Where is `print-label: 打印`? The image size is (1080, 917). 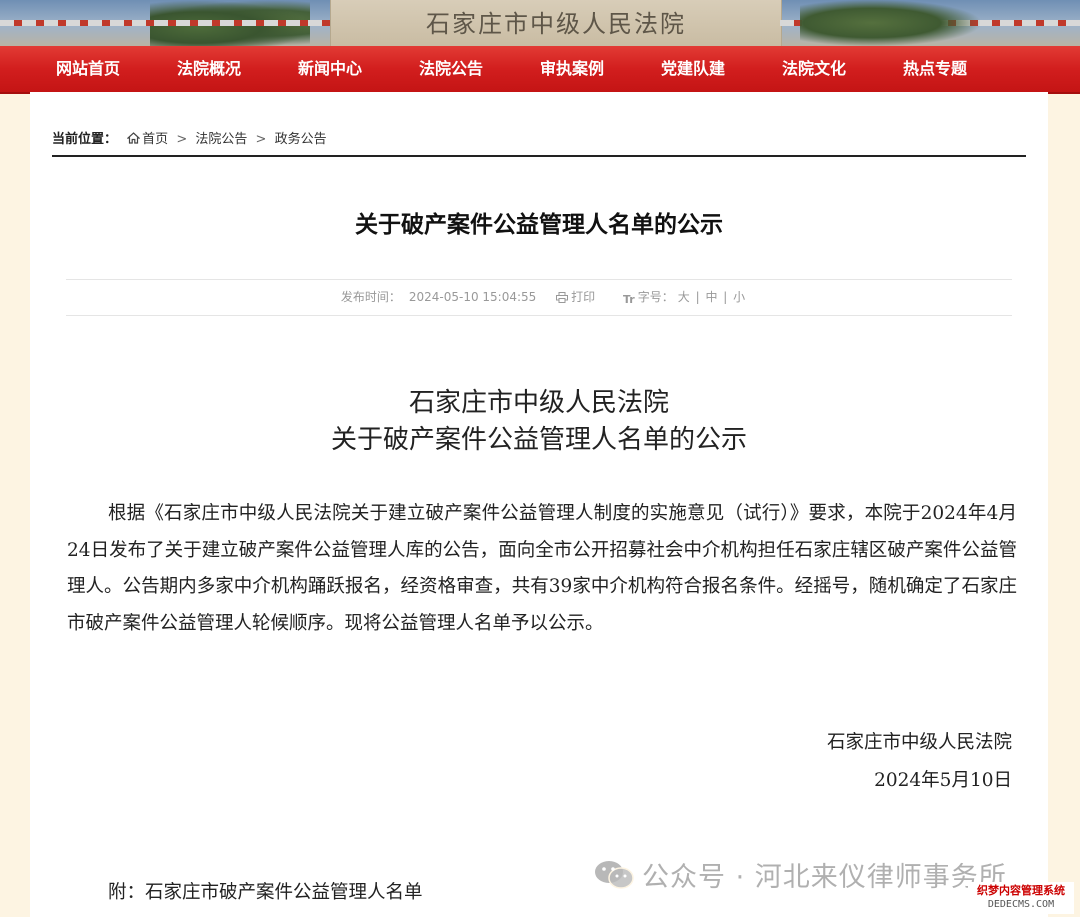
print-label: 打印 is located at coordinates (583, 297).